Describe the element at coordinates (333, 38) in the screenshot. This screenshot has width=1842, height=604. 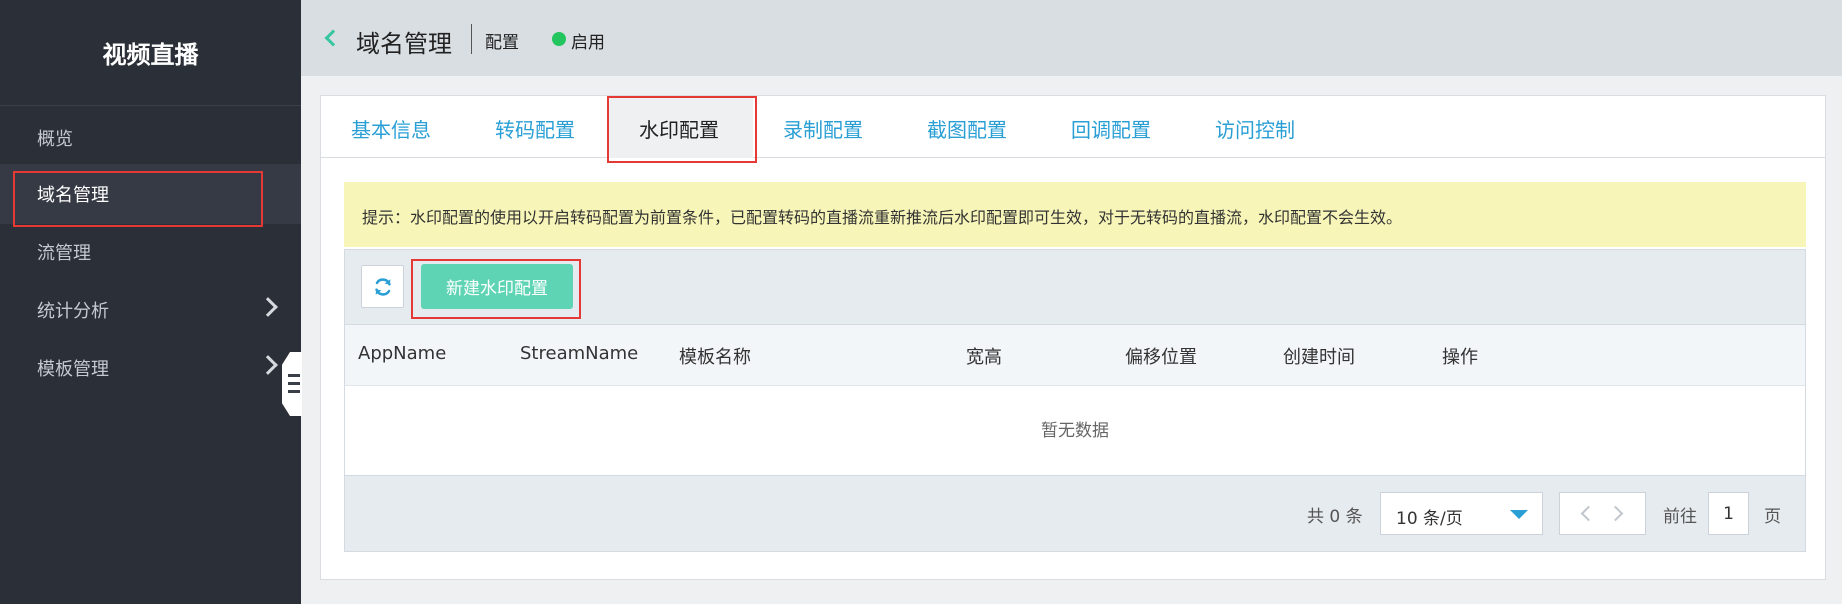
I see `back-icon` at that location.